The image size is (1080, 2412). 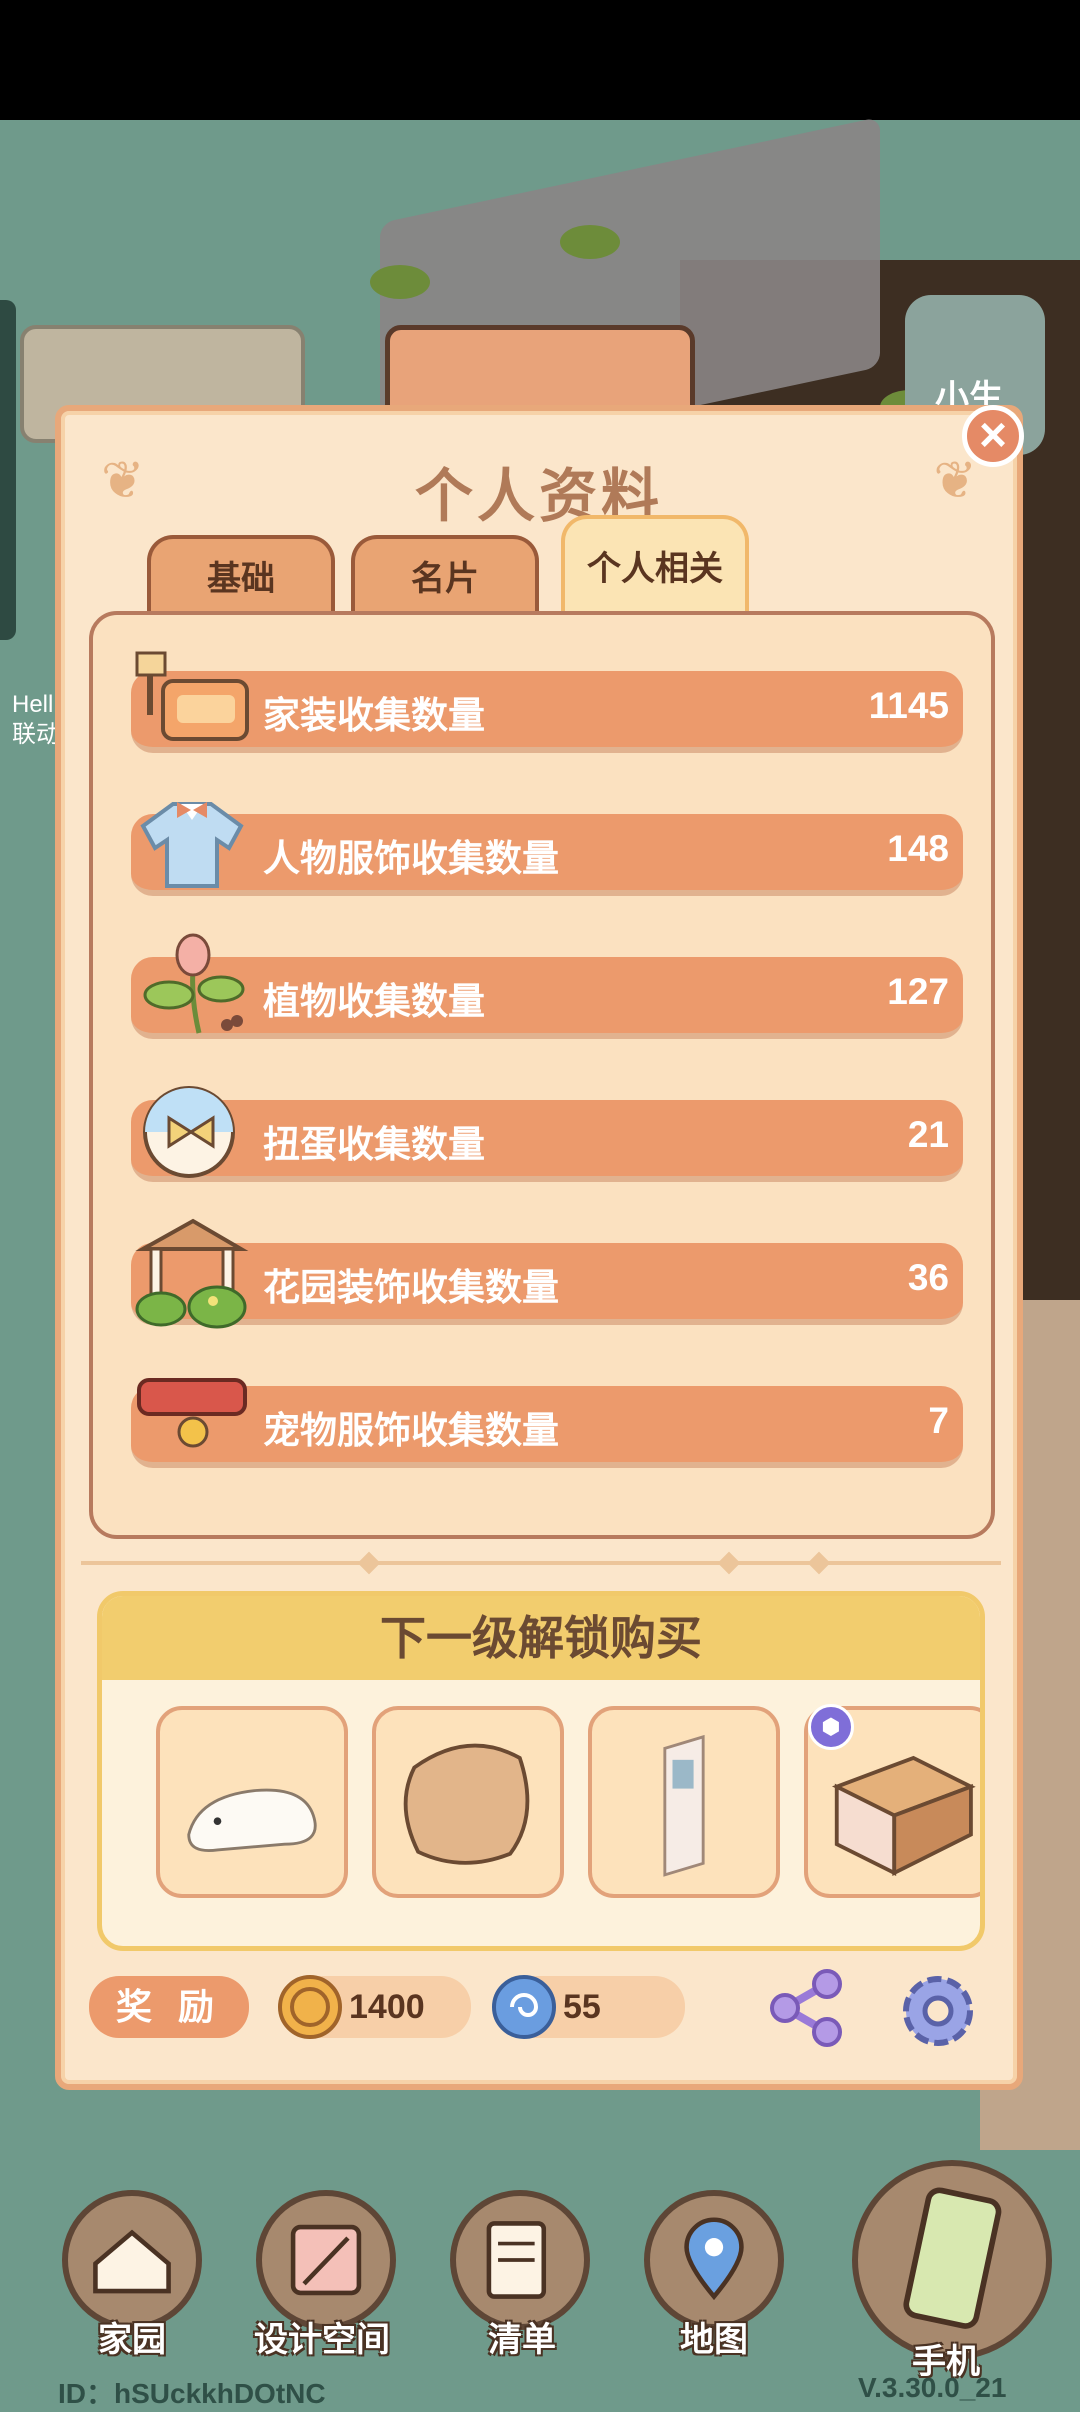 I want to click on nav-design-label: 设计空间, so click(x=322, y=2340).